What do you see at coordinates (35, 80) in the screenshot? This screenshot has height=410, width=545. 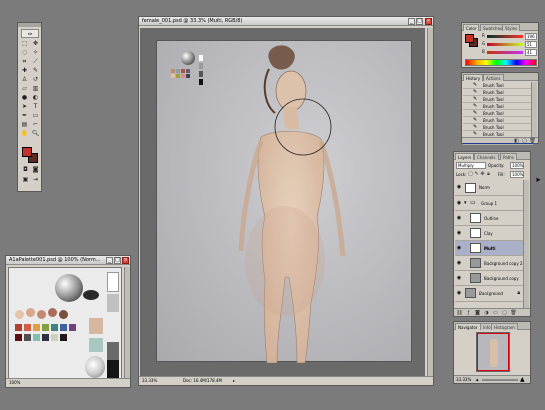 I see `history-brush-tool-icon: ↺` at bounding box center [35, 80].